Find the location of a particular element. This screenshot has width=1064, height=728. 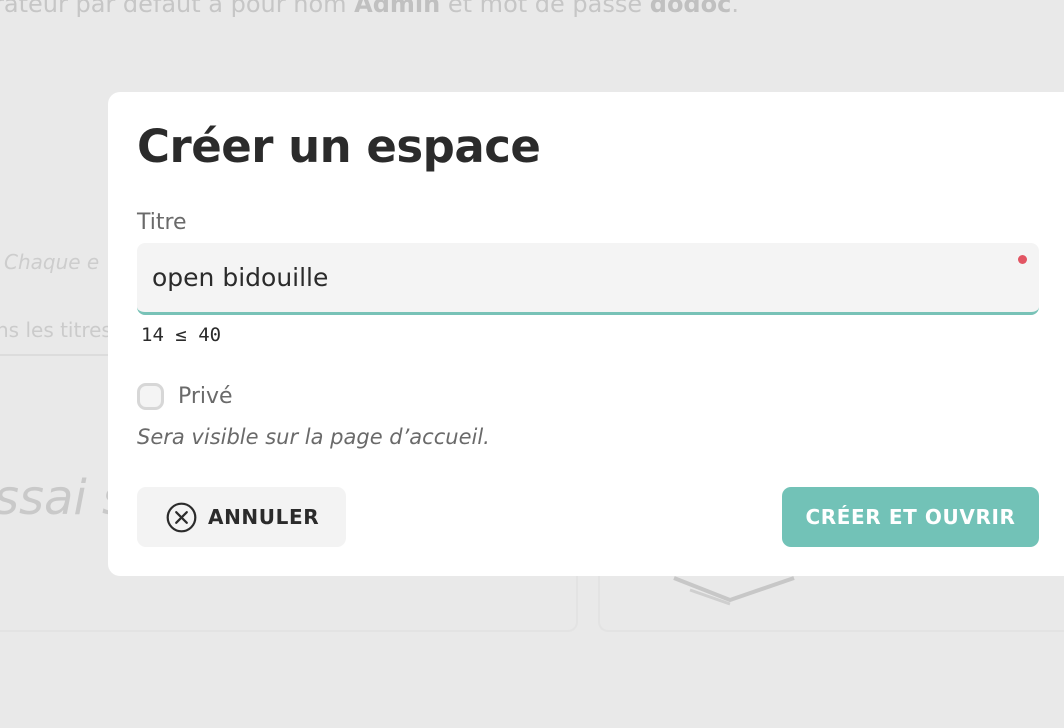

cancel-button-label: ANNULER is located at coordinates (264, 517).